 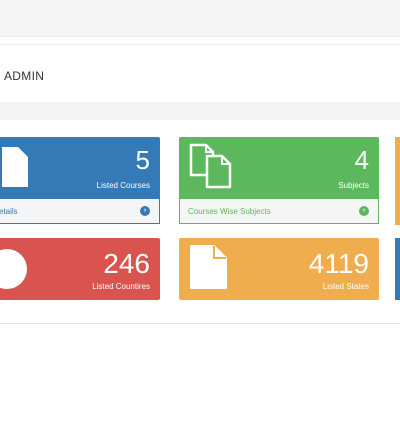 I want to click on files-icon, so click(x=210, y=166).